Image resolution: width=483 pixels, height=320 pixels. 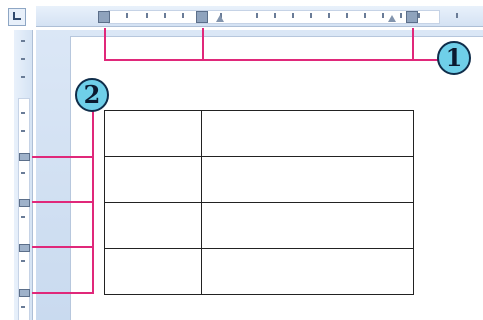 What do you see at coordinates (201, 202) in the screenshot?
I see `table-column-border` at bounding box center [201, 202].